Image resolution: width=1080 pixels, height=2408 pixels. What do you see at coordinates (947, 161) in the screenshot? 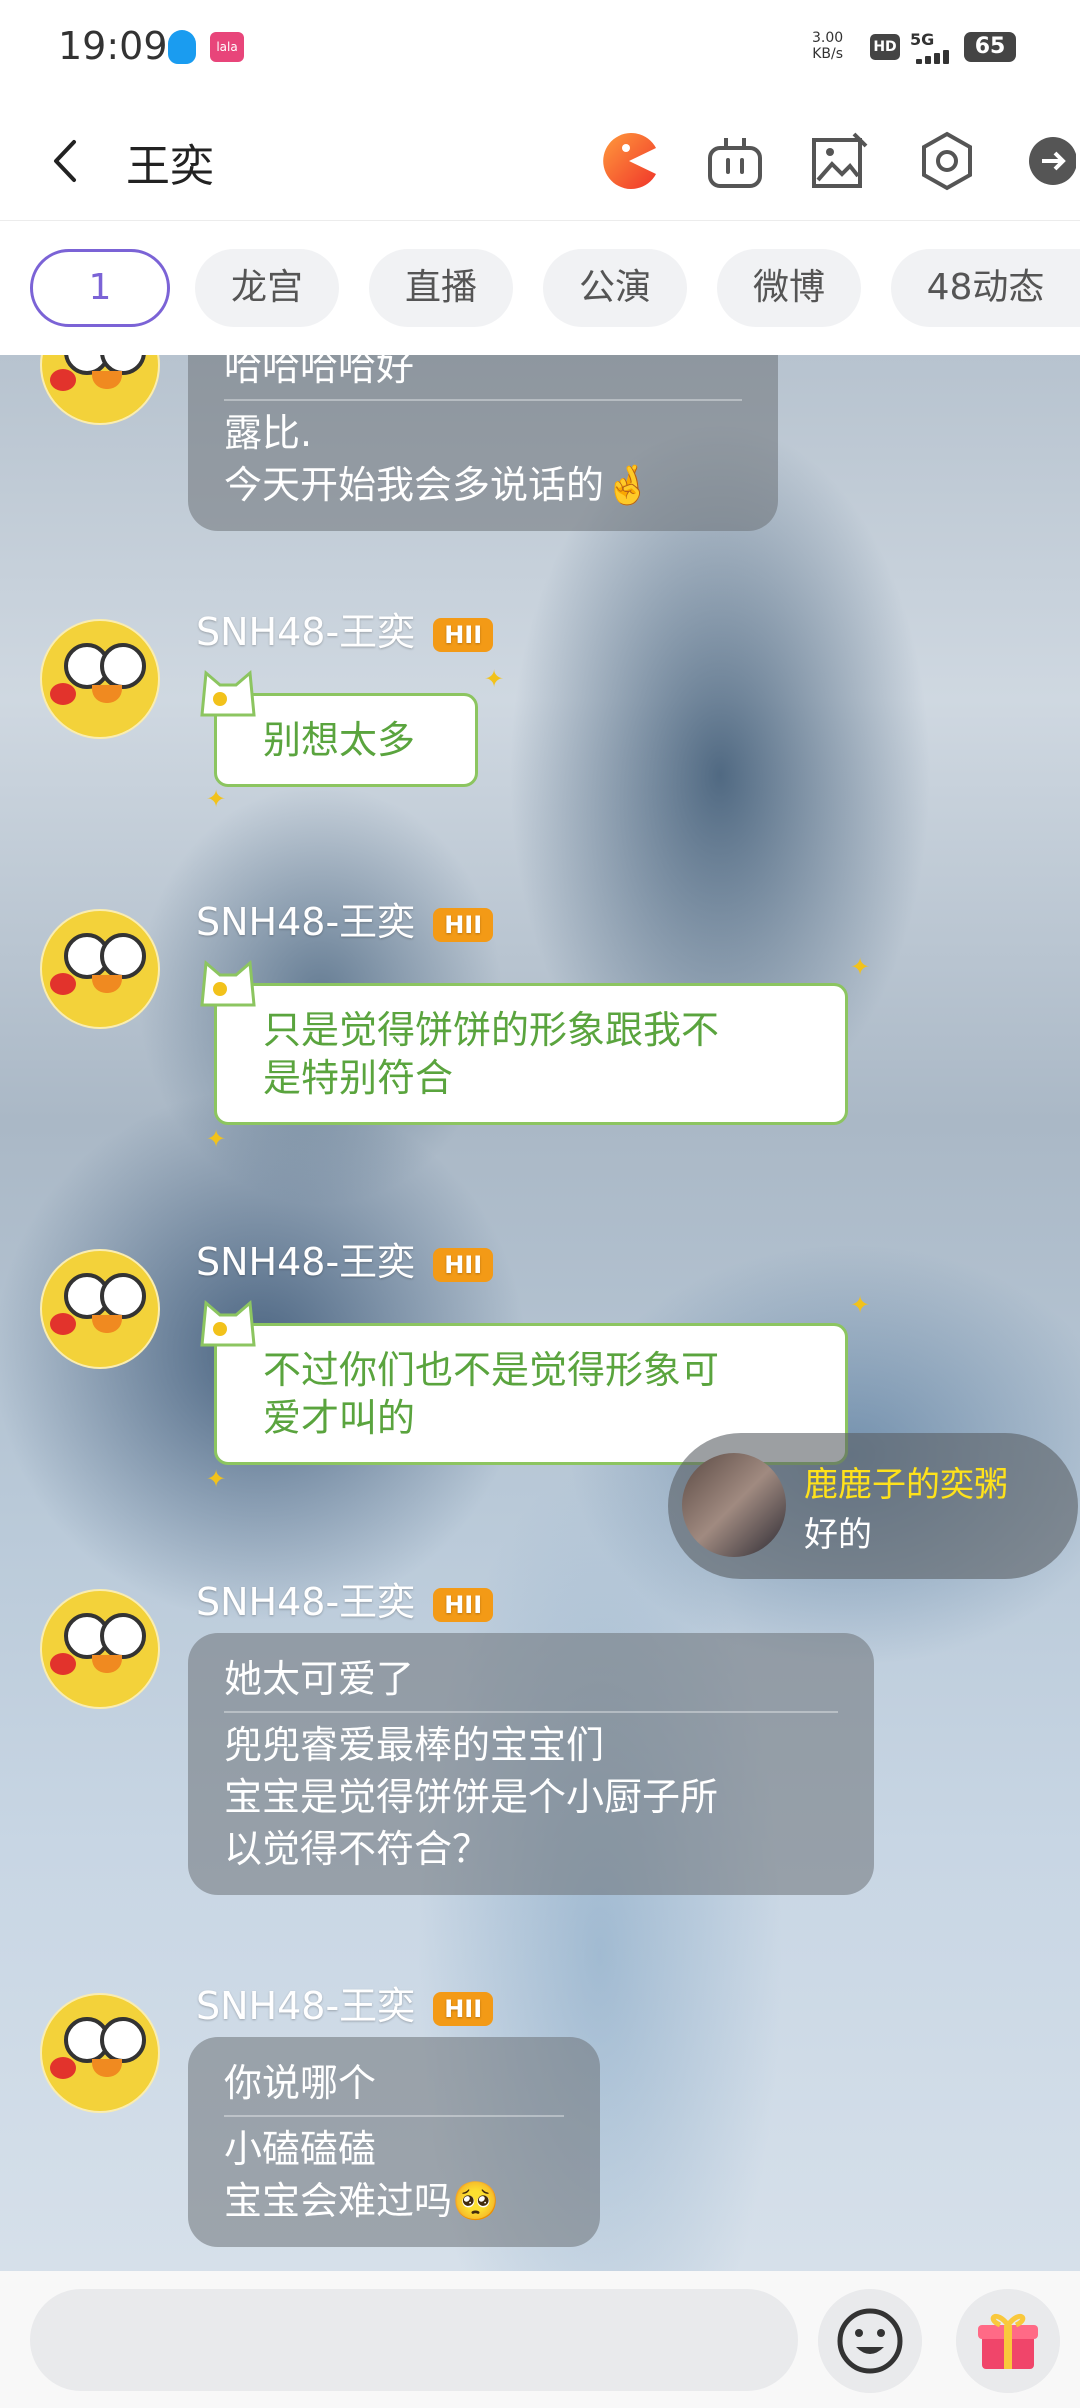
I see `settings-icon` at bounding box center [947, 161].